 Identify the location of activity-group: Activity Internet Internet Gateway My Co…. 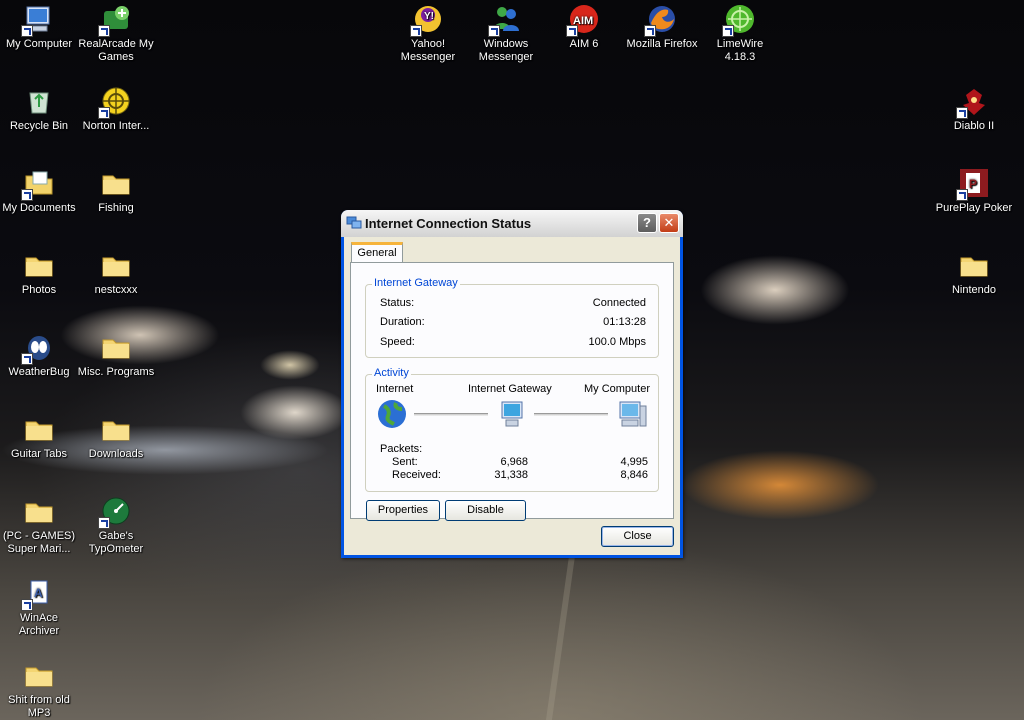
(512, 429).